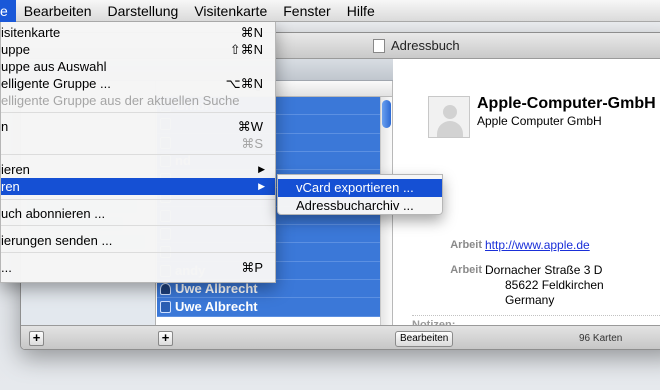 Image resolution: width=660 pixels, height=390 pixels. Describe the element at coordinates (15, 169) in the screenshot. I see `menu-item-label: ieren` at that location.